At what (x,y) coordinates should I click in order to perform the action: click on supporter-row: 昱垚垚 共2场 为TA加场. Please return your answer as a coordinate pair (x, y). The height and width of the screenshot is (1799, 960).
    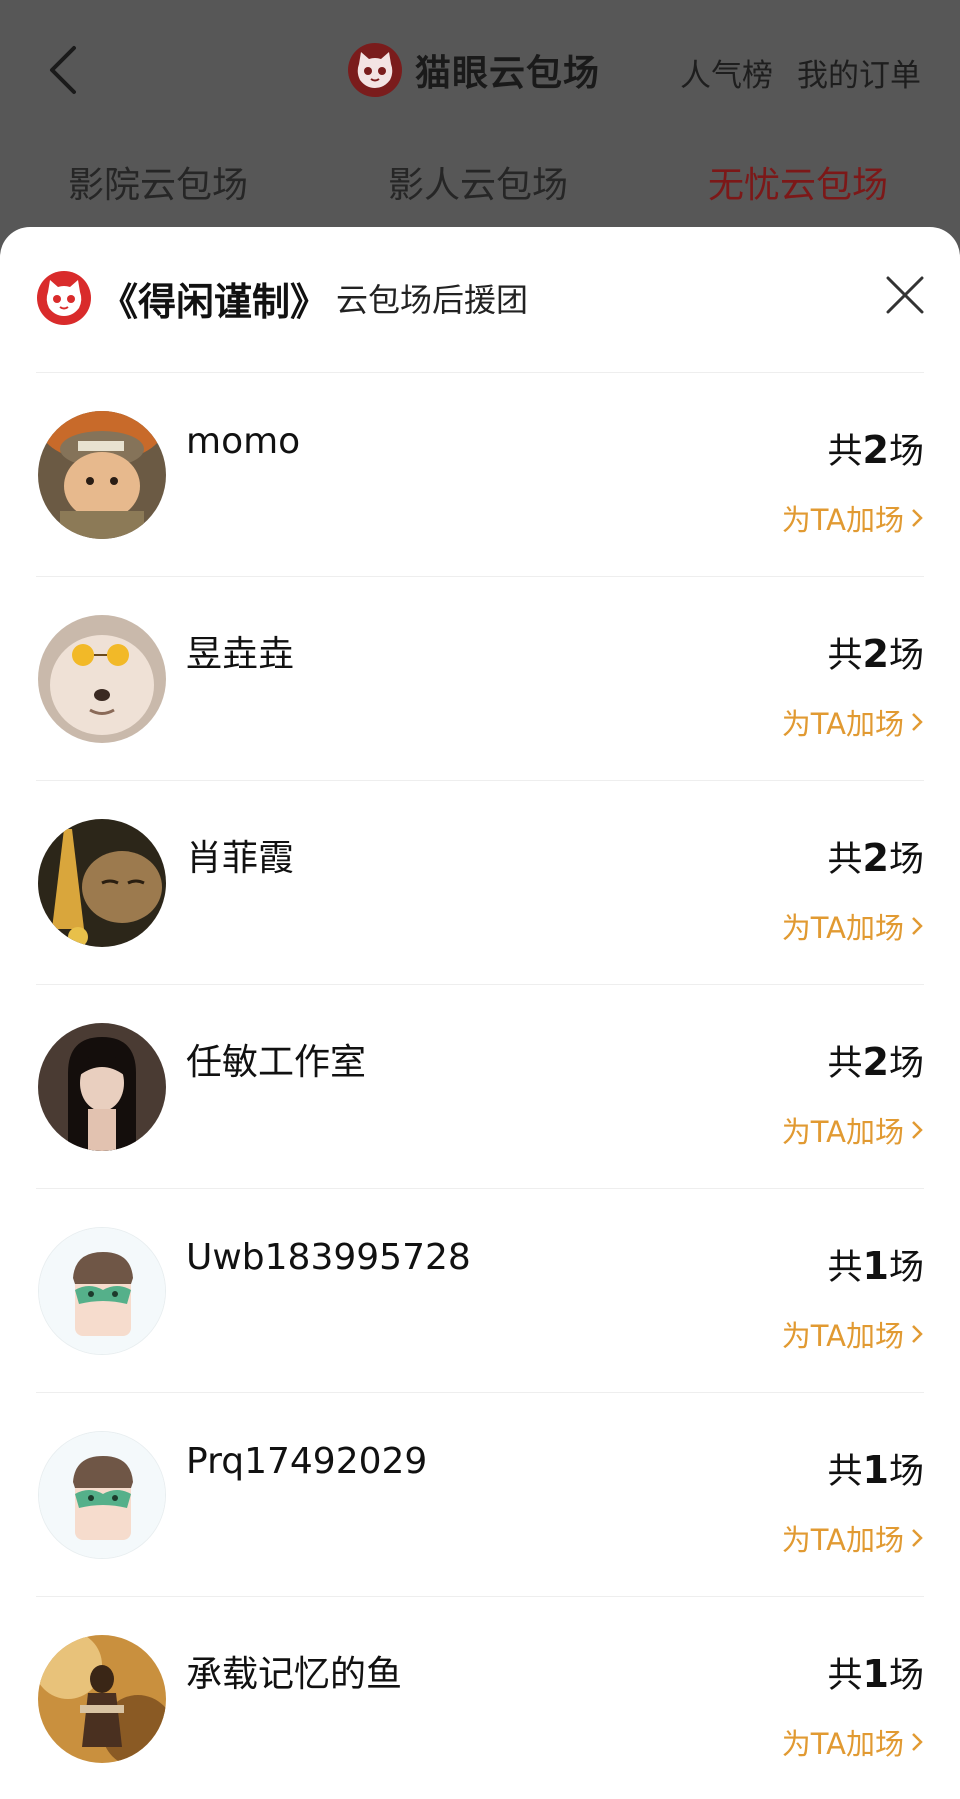
    Looking at the image, I should click on (480, 679).